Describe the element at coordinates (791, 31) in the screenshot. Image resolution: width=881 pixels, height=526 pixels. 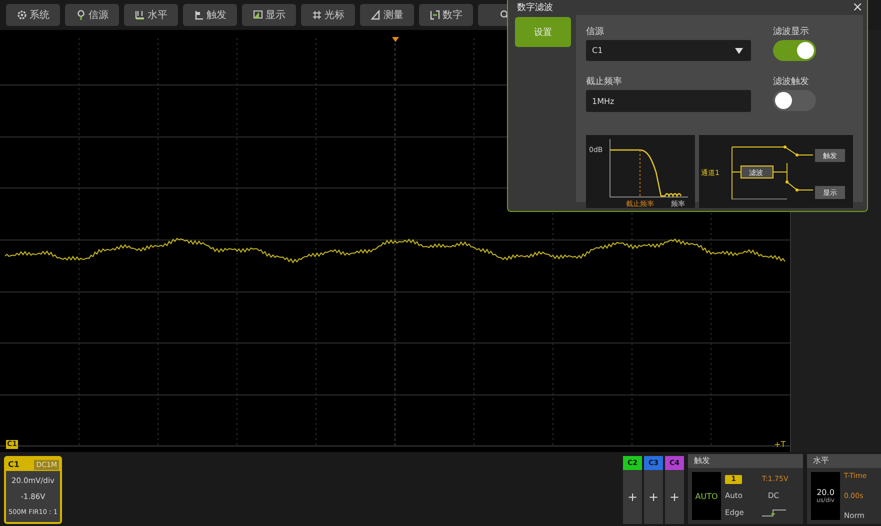
I see `toggle-label: 滤波显示` at that location.